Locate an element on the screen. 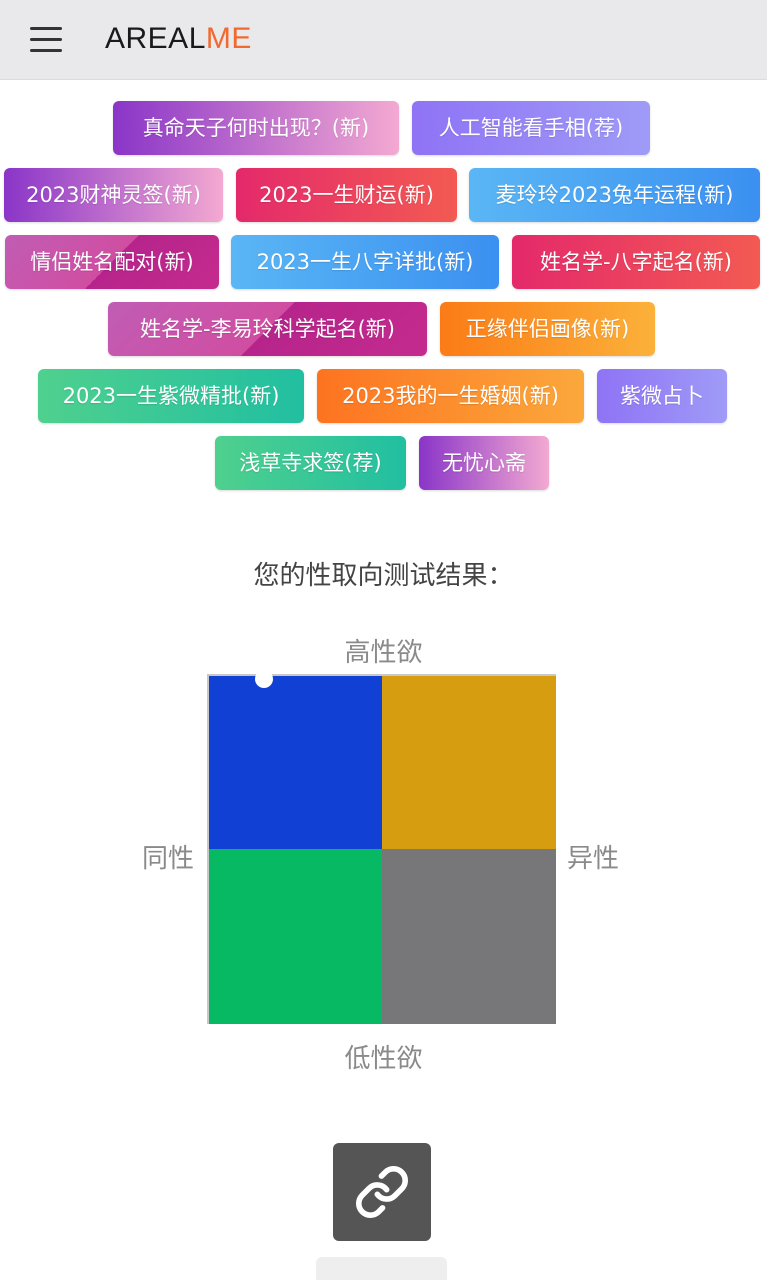 This screenshot has height=1280, width=767. axis-label-right: 异性 is located at coordinates (593, 859).